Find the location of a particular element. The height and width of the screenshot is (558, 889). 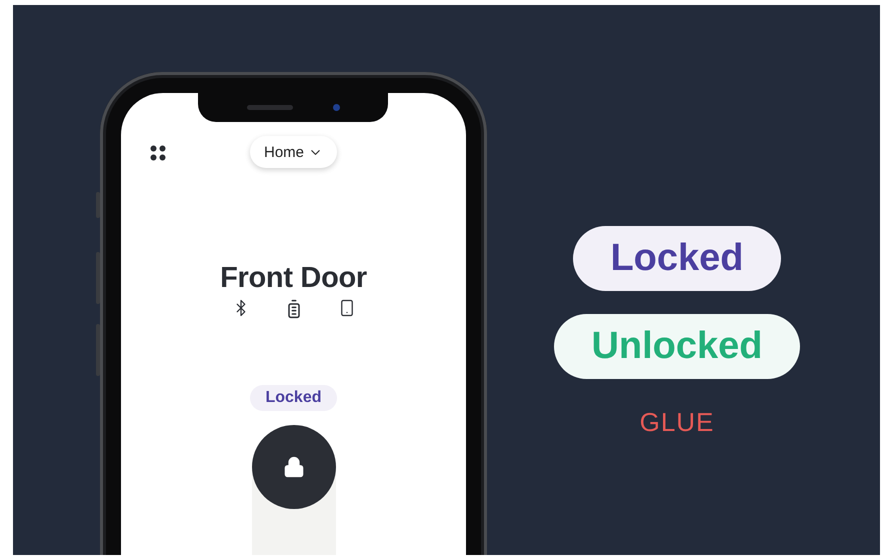

camera-lens is located at coordinates (336, 107).